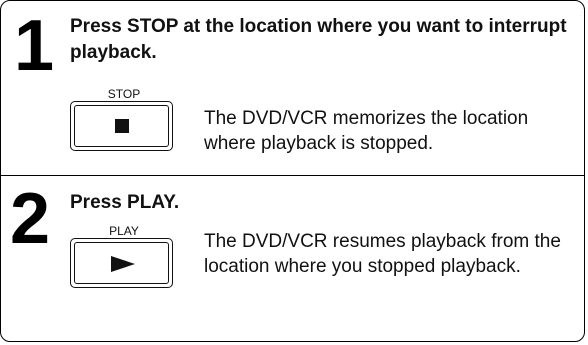 The height and width of the screenshot is (345, 588). I want to click on stop-button-illustration, so click(121, 126).